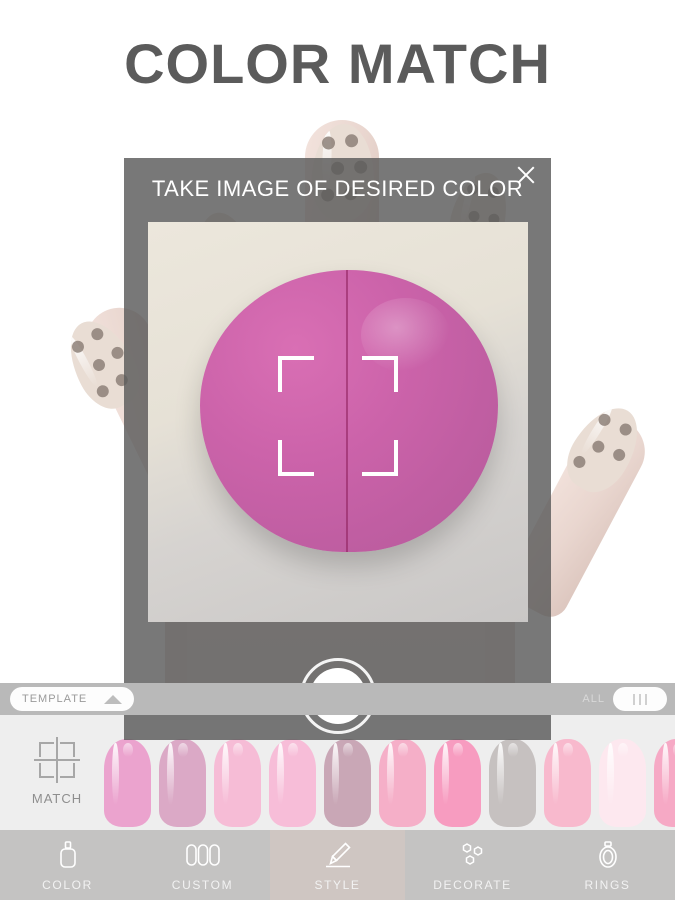 This screenshot has width=675, height=900. I want to click on focus-corner-bottom-right, so click(380, 458).